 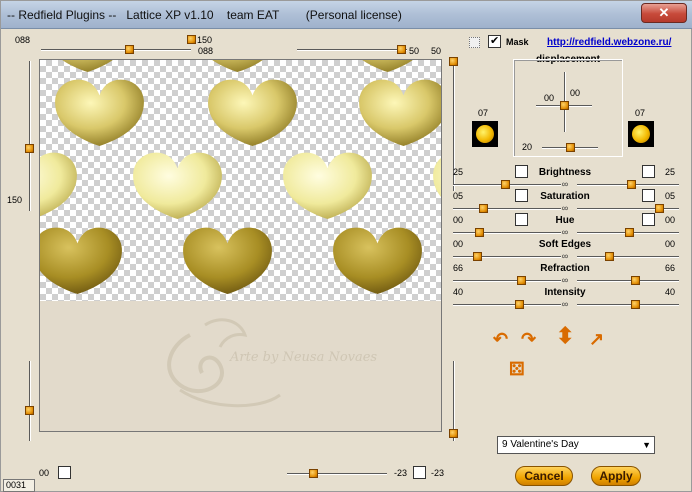 What do you see at coordinates (505, 184) in the screenshot?
I see `brightness-left-knob` at bounding box center [505, 184].